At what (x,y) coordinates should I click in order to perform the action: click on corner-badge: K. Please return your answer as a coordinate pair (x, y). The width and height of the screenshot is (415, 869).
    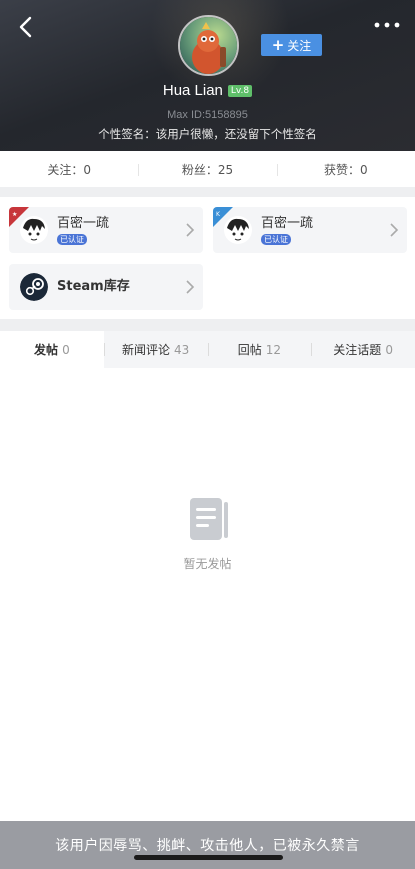
    Looking at the image, I should click on (223, 217).